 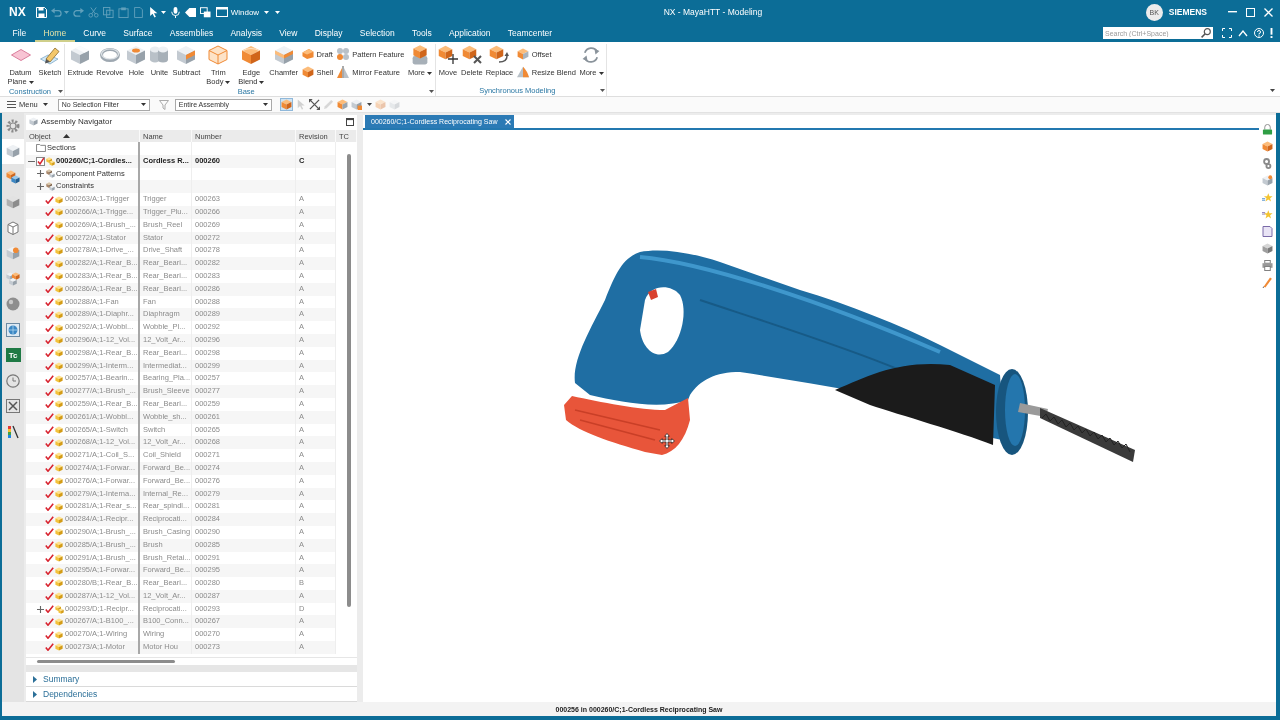 What do you see at coordinates (94, 33) in the screenshot?
I see `menu-tab: Curve` at bounding box center [94, 33].